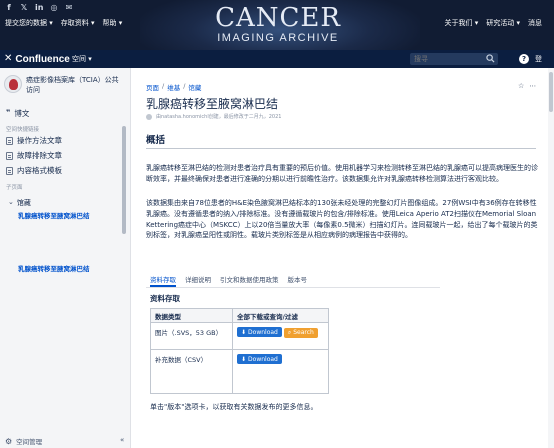 This screenshot has width=554, height=448. Describe the element at coordinates (538, 59) in the screenshot. I see `login-link: 登` at that location.